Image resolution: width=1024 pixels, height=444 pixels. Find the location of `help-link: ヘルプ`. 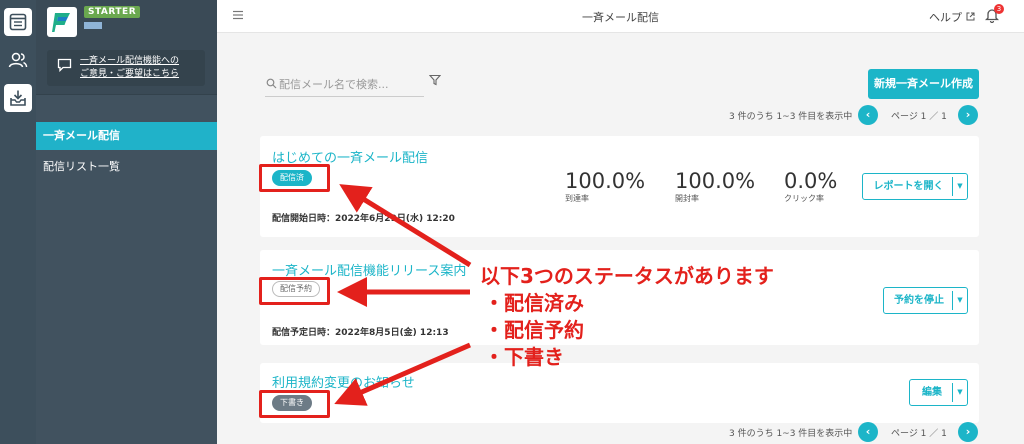

help-link: ヘルプ is located at coordinates (952, 17).